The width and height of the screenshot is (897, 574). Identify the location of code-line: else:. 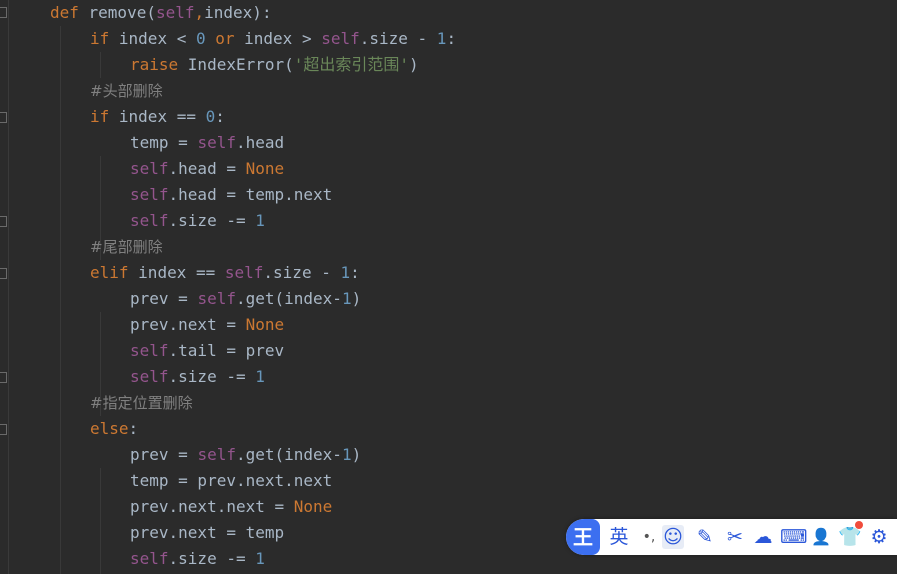
(114, 429).